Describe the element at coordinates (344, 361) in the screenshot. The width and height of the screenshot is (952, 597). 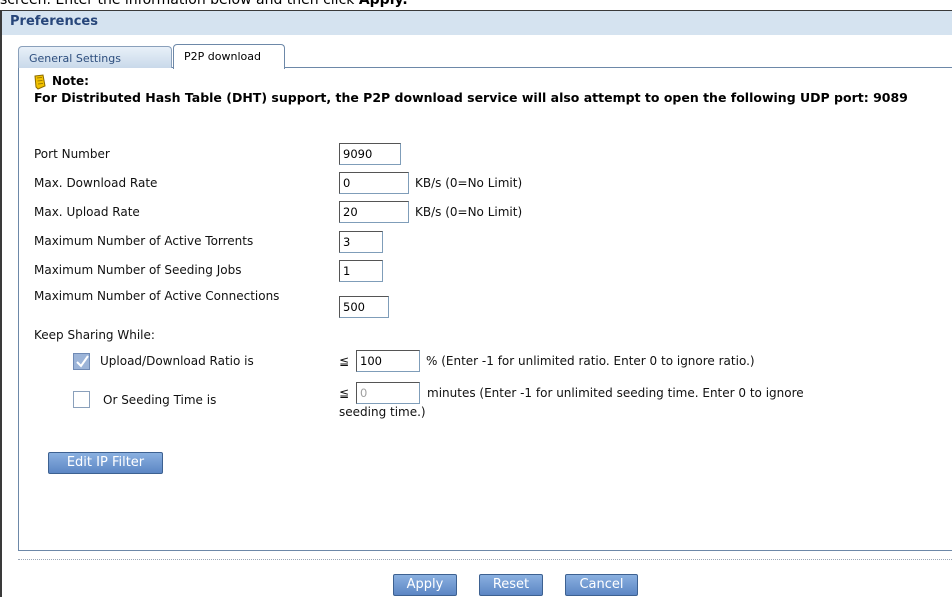
I see `ratio-less-equal-symbol: ≦` at that location.